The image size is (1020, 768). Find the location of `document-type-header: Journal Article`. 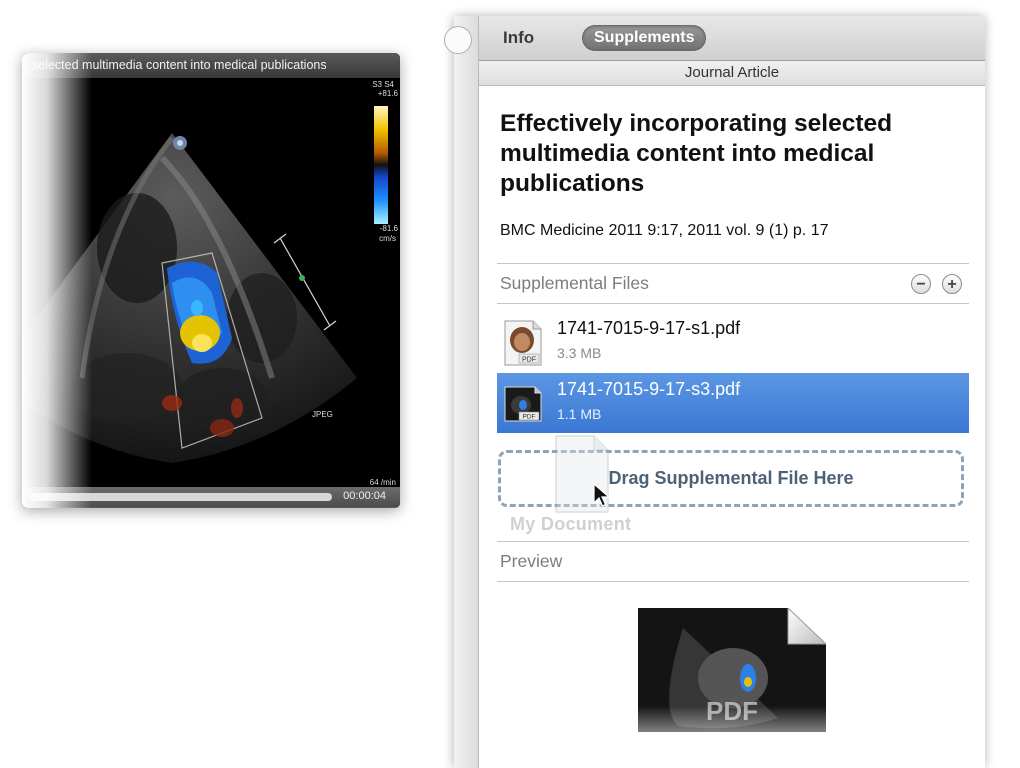

document-type-header: Journal Article is located at coordinates (732, 73).